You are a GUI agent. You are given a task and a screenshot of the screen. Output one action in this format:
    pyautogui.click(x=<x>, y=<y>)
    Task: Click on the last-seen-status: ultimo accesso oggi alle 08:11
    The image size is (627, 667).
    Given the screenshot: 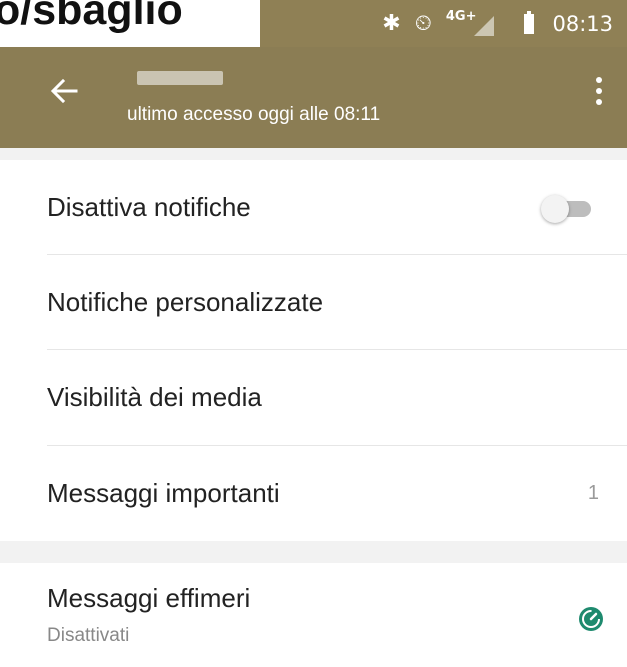 What is the action you would take?
    pyautogui.click(x=254, y=114)
    